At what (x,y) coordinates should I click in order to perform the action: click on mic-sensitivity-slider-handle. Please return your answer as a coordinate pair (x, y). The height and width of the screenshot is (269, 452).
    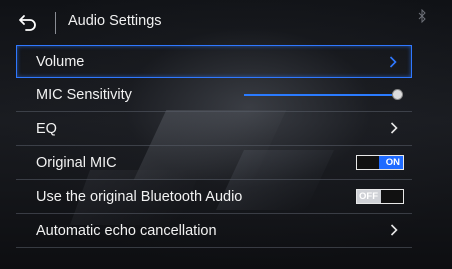
    Looking at the image, I should click on (397, 94).